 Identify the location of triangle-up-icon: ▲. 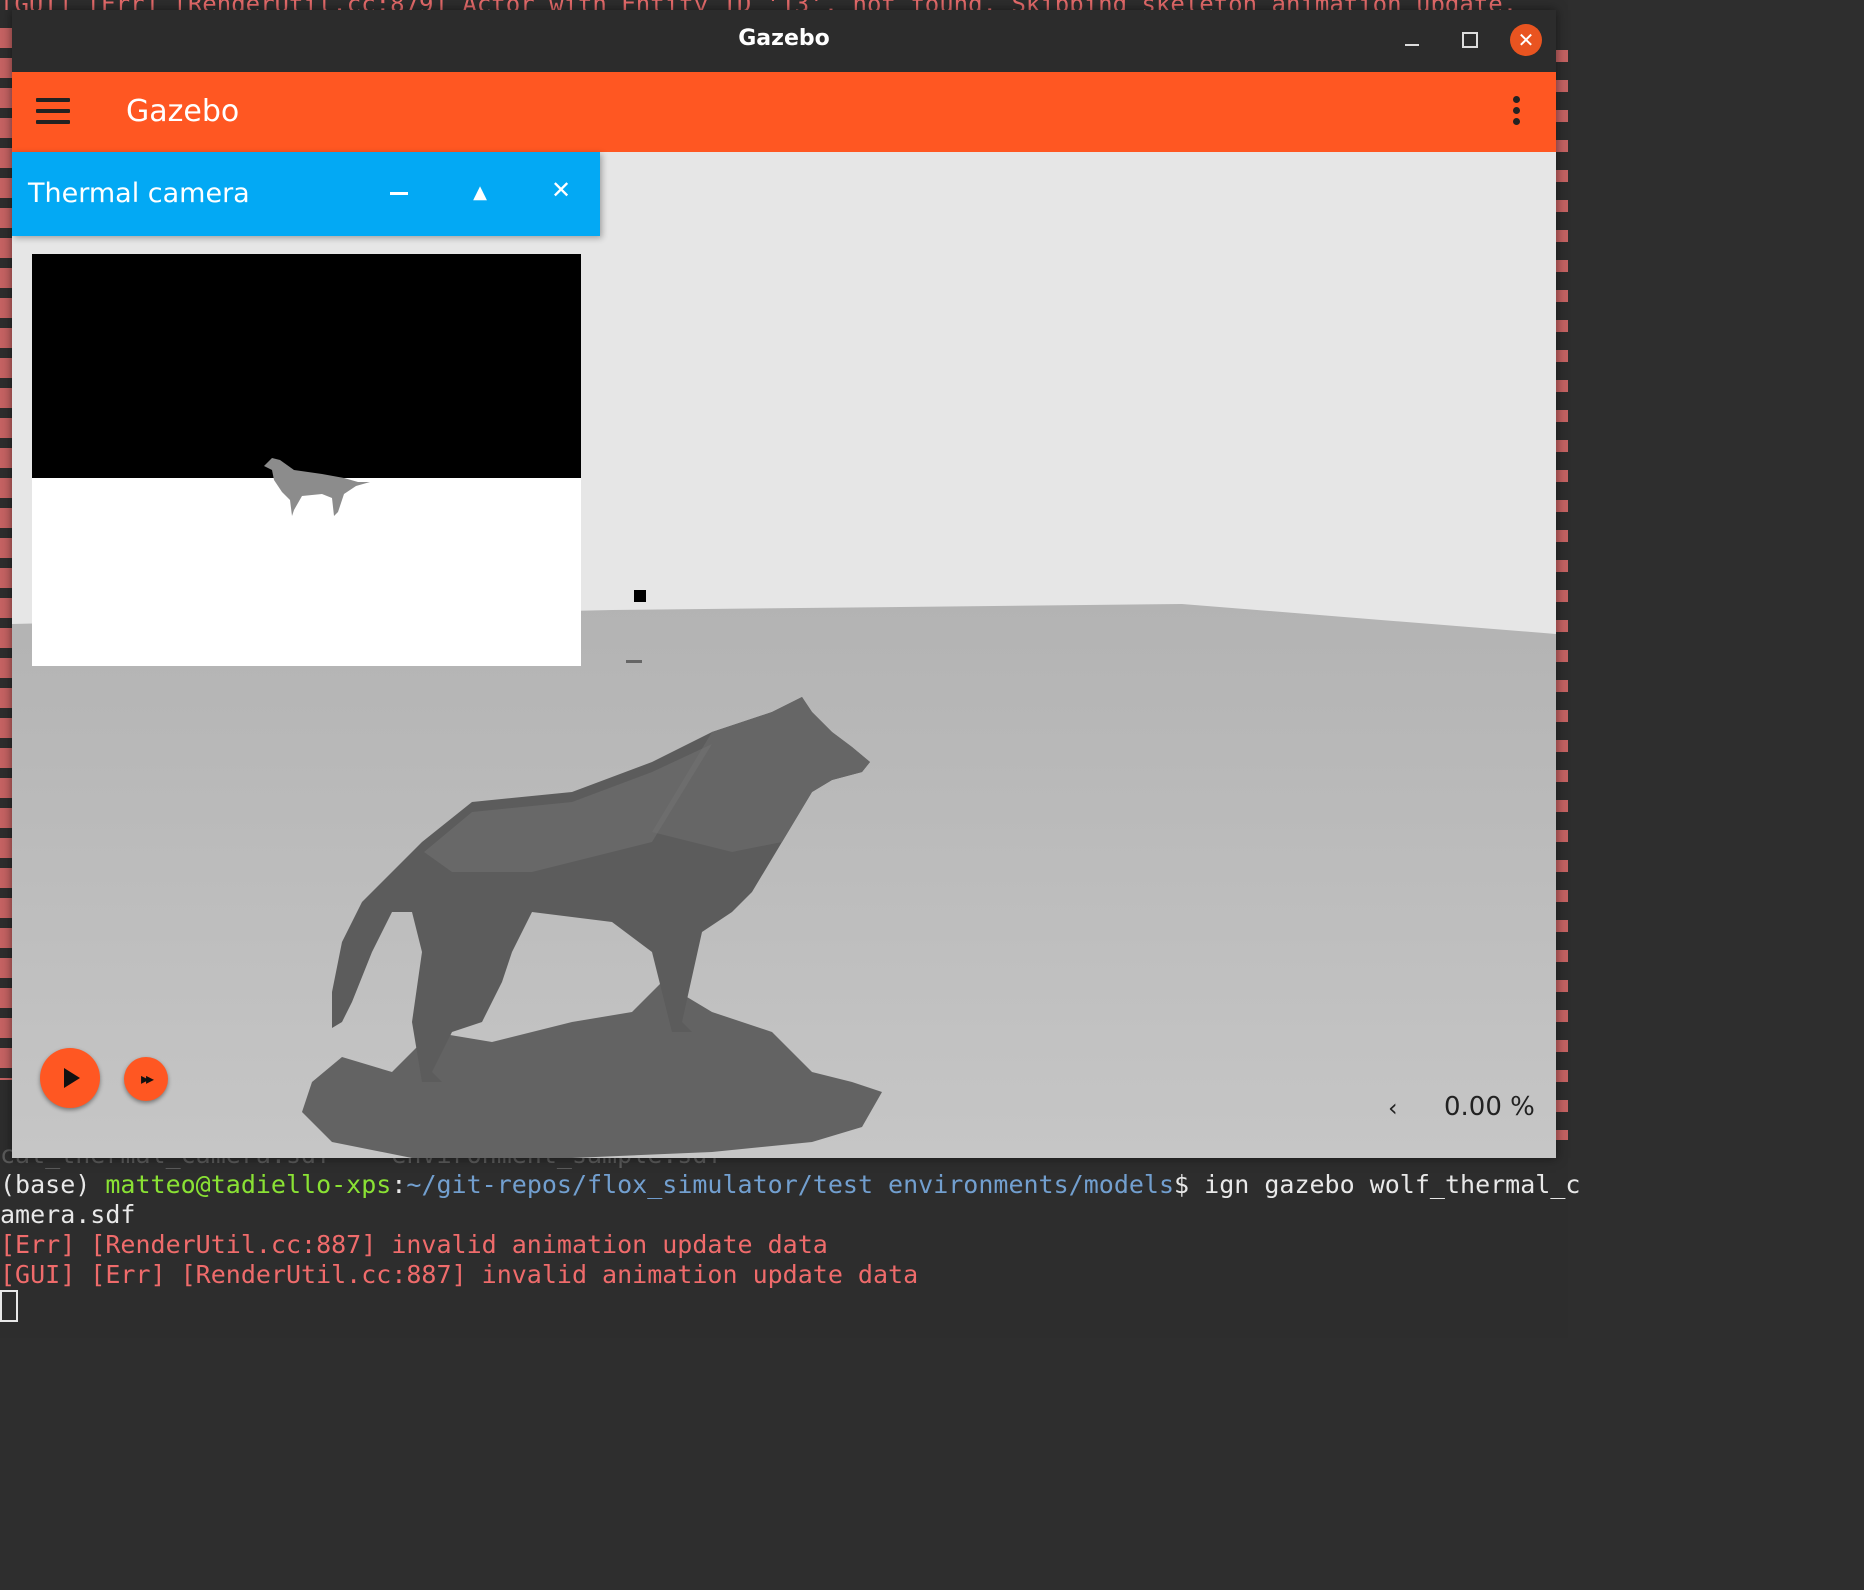
(480, 192).